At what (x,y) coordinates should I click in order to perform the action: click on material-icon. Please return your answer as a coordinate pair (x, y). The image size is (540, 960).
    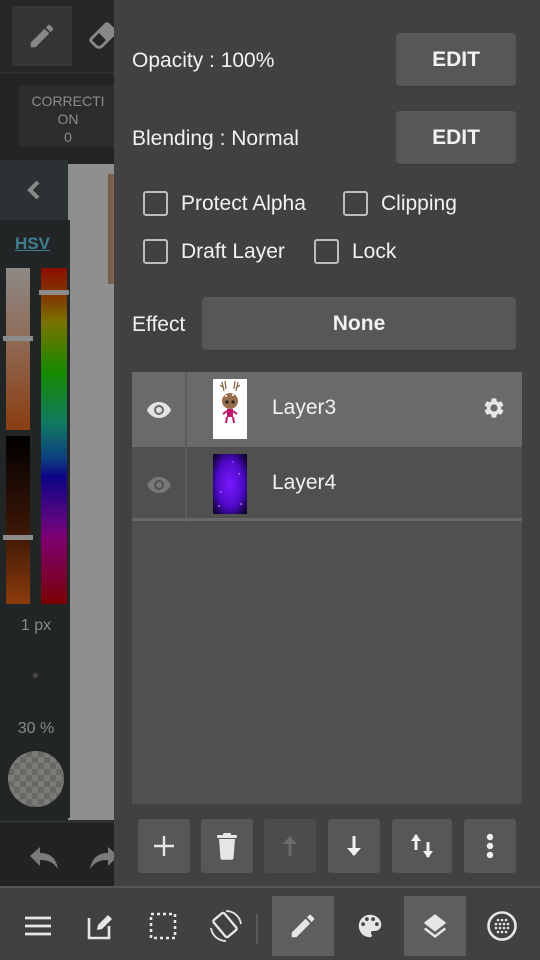
    Looking at the image, I should click on (502, 926).